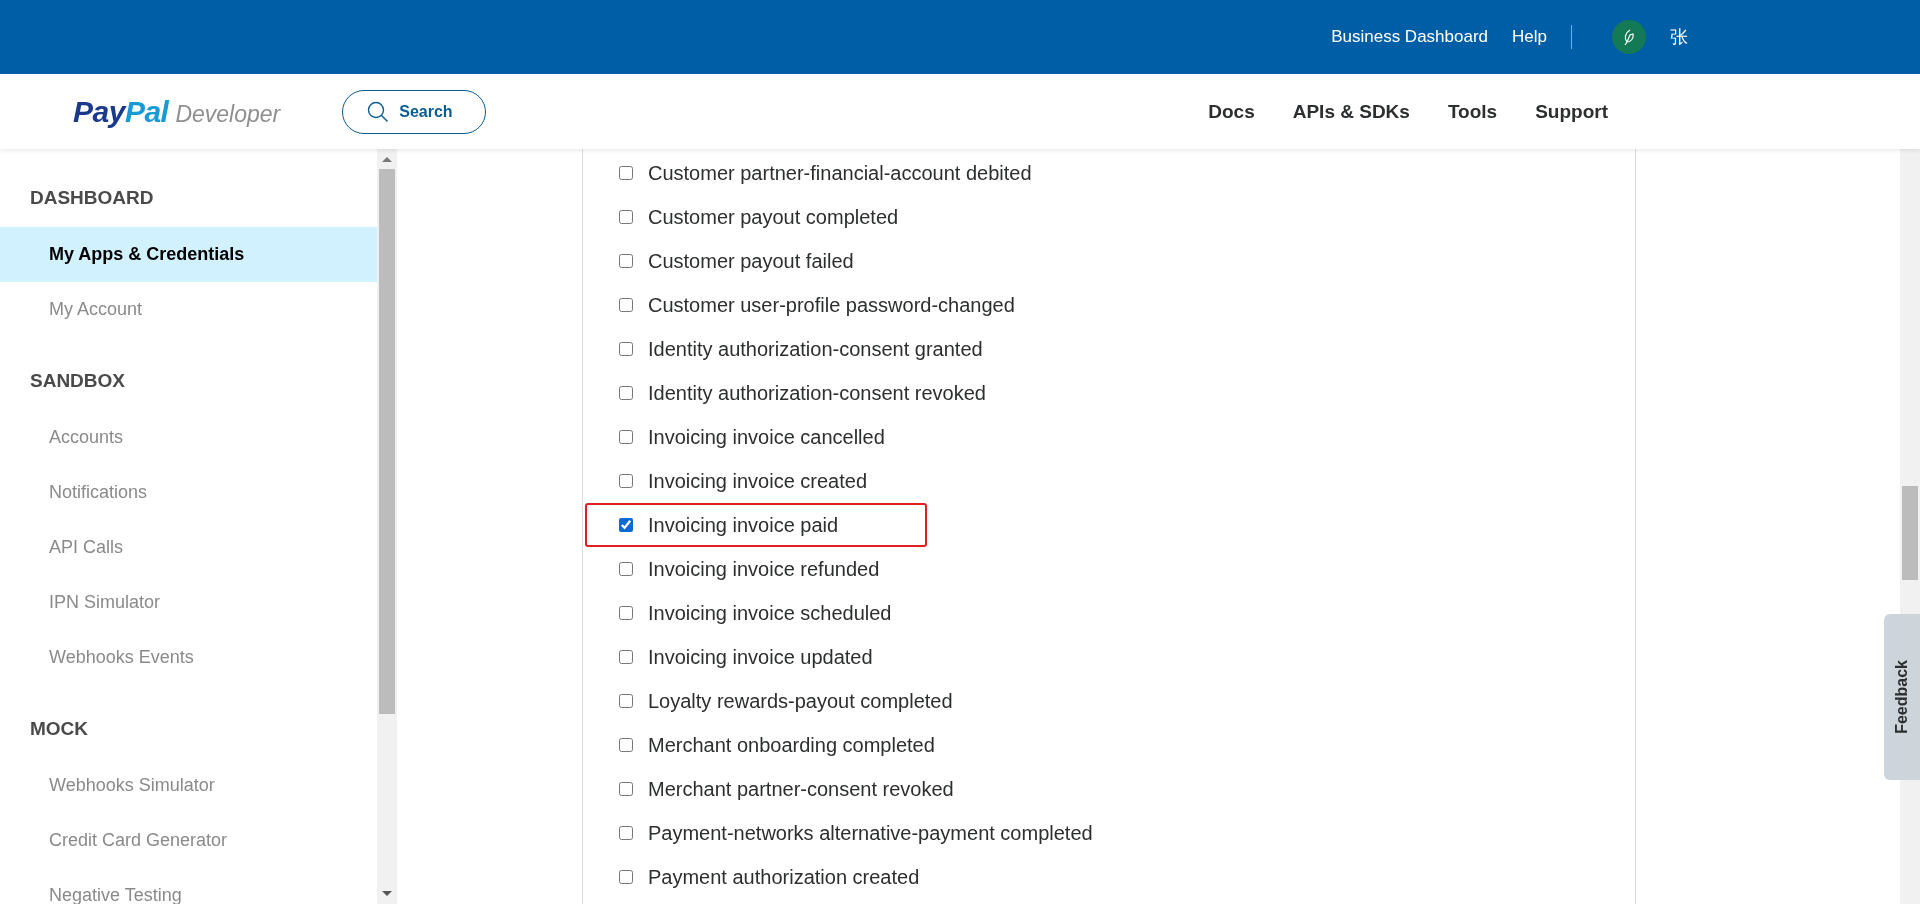 The height and width of the screenshot is (904, 1920). I want to click on nav-link: Tools, so click(1472, 111).